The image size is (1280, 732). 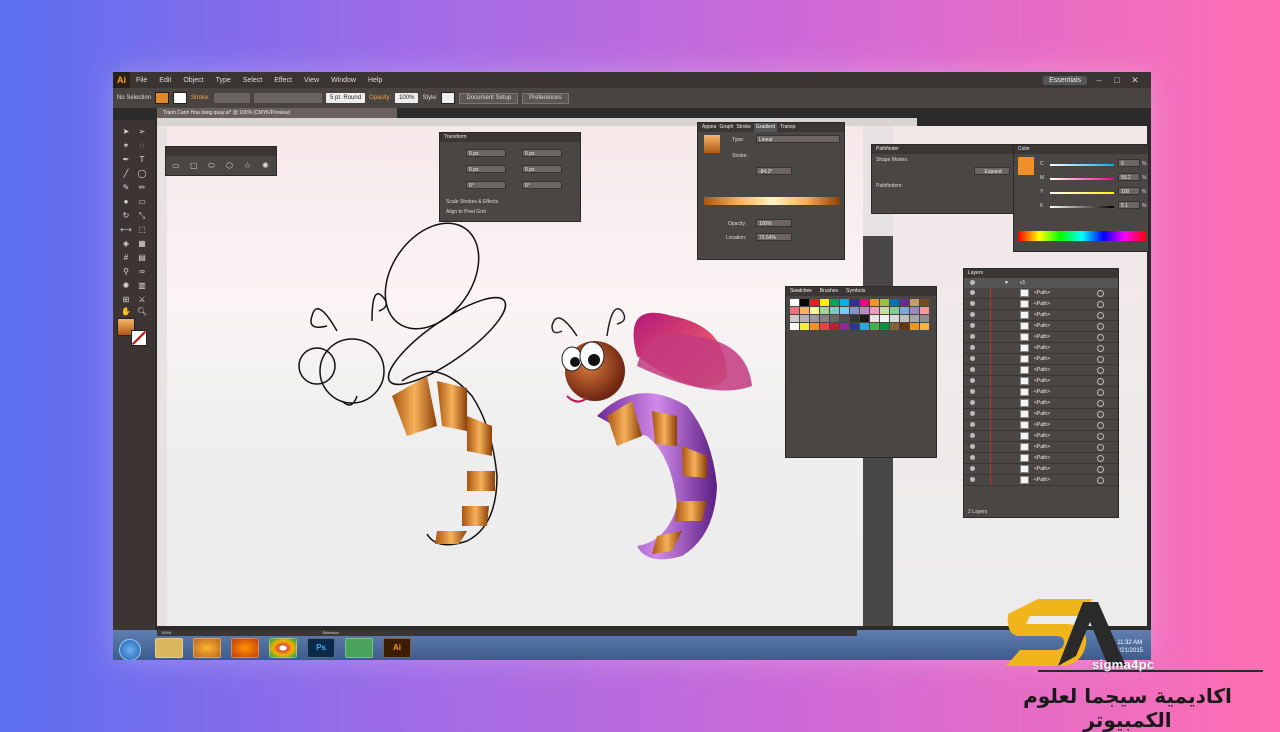 I want to click on pen-tool-icon: ✒, so click(x=126, y=160).